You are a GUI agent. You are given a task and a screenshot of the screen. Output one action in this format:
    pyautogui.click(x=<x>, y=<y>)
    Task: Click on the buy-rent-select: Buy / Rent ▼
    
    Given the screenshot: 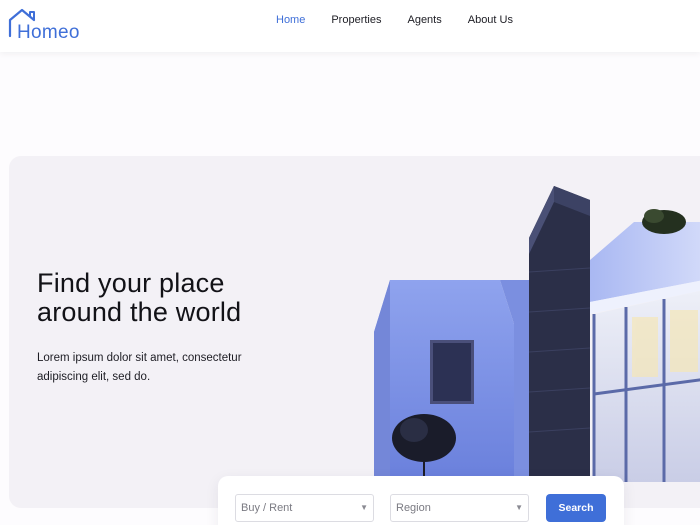 What is the action you would take?
    pyautogui.click(x=304, y=508)
    